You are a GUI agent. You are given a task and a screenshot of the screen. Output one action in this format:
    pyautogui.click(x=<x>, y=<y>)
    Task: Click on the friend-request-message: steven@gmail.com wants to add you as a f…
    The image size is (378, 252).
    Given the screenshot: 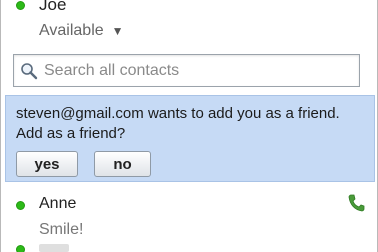 What is the action you would take?
    pyautogui.click(x=178, y=123)
    